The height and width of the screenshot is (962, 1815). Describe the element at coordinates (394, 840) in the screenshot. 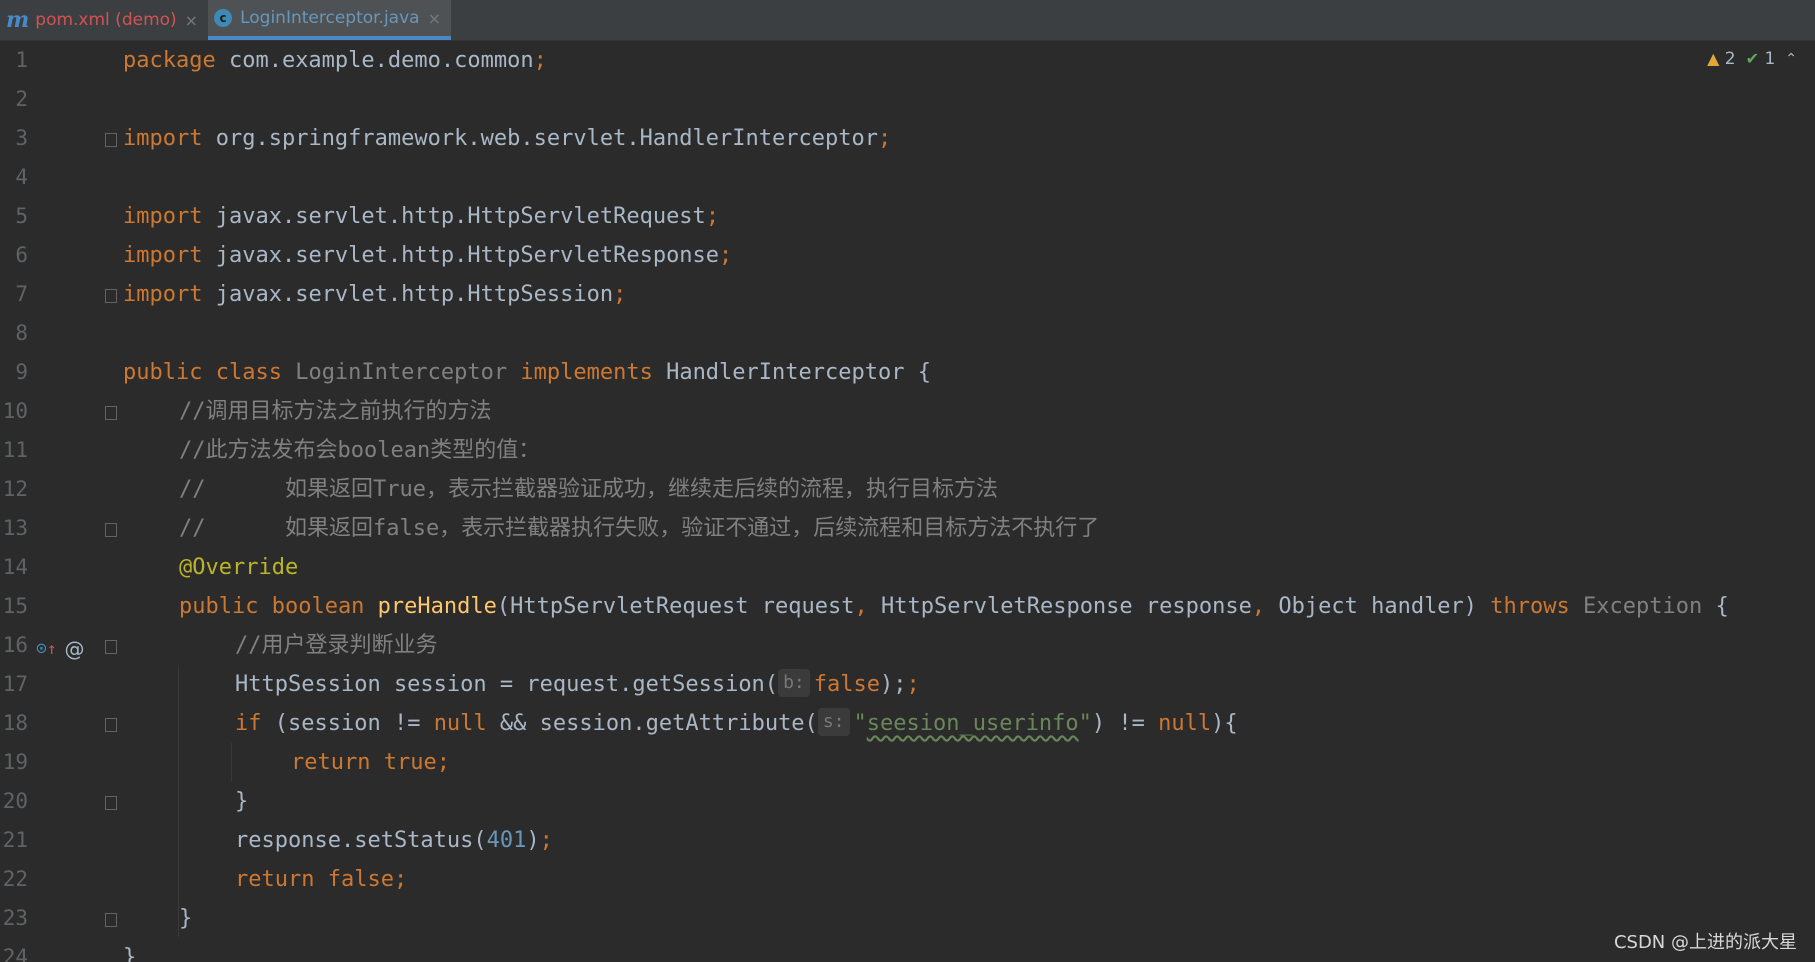

I see `code-line-21: response.setStatus(401);` at that location.